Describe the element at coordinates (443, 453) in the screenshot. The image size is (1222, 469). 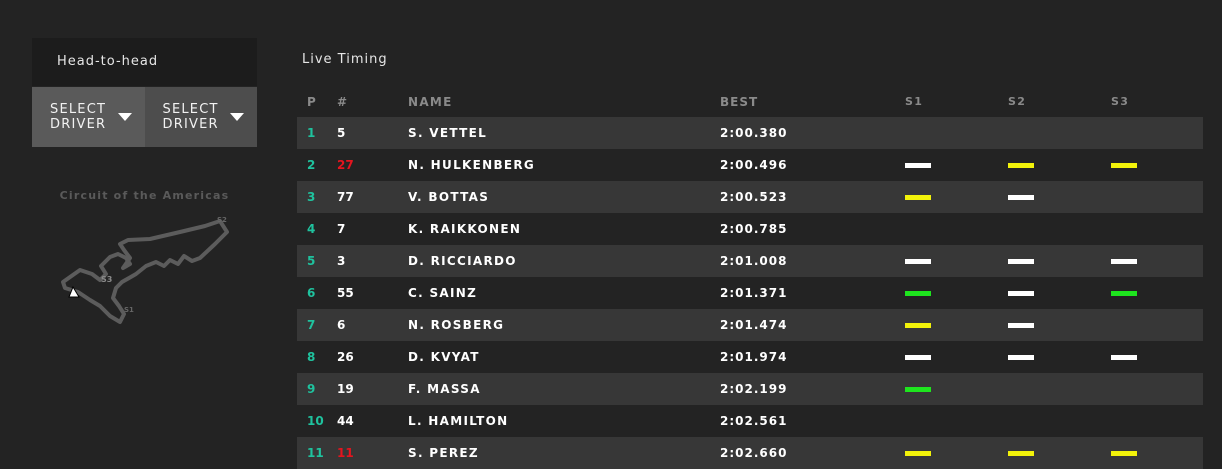
I see `driver-name-cell: S. PEREZ` at that location.